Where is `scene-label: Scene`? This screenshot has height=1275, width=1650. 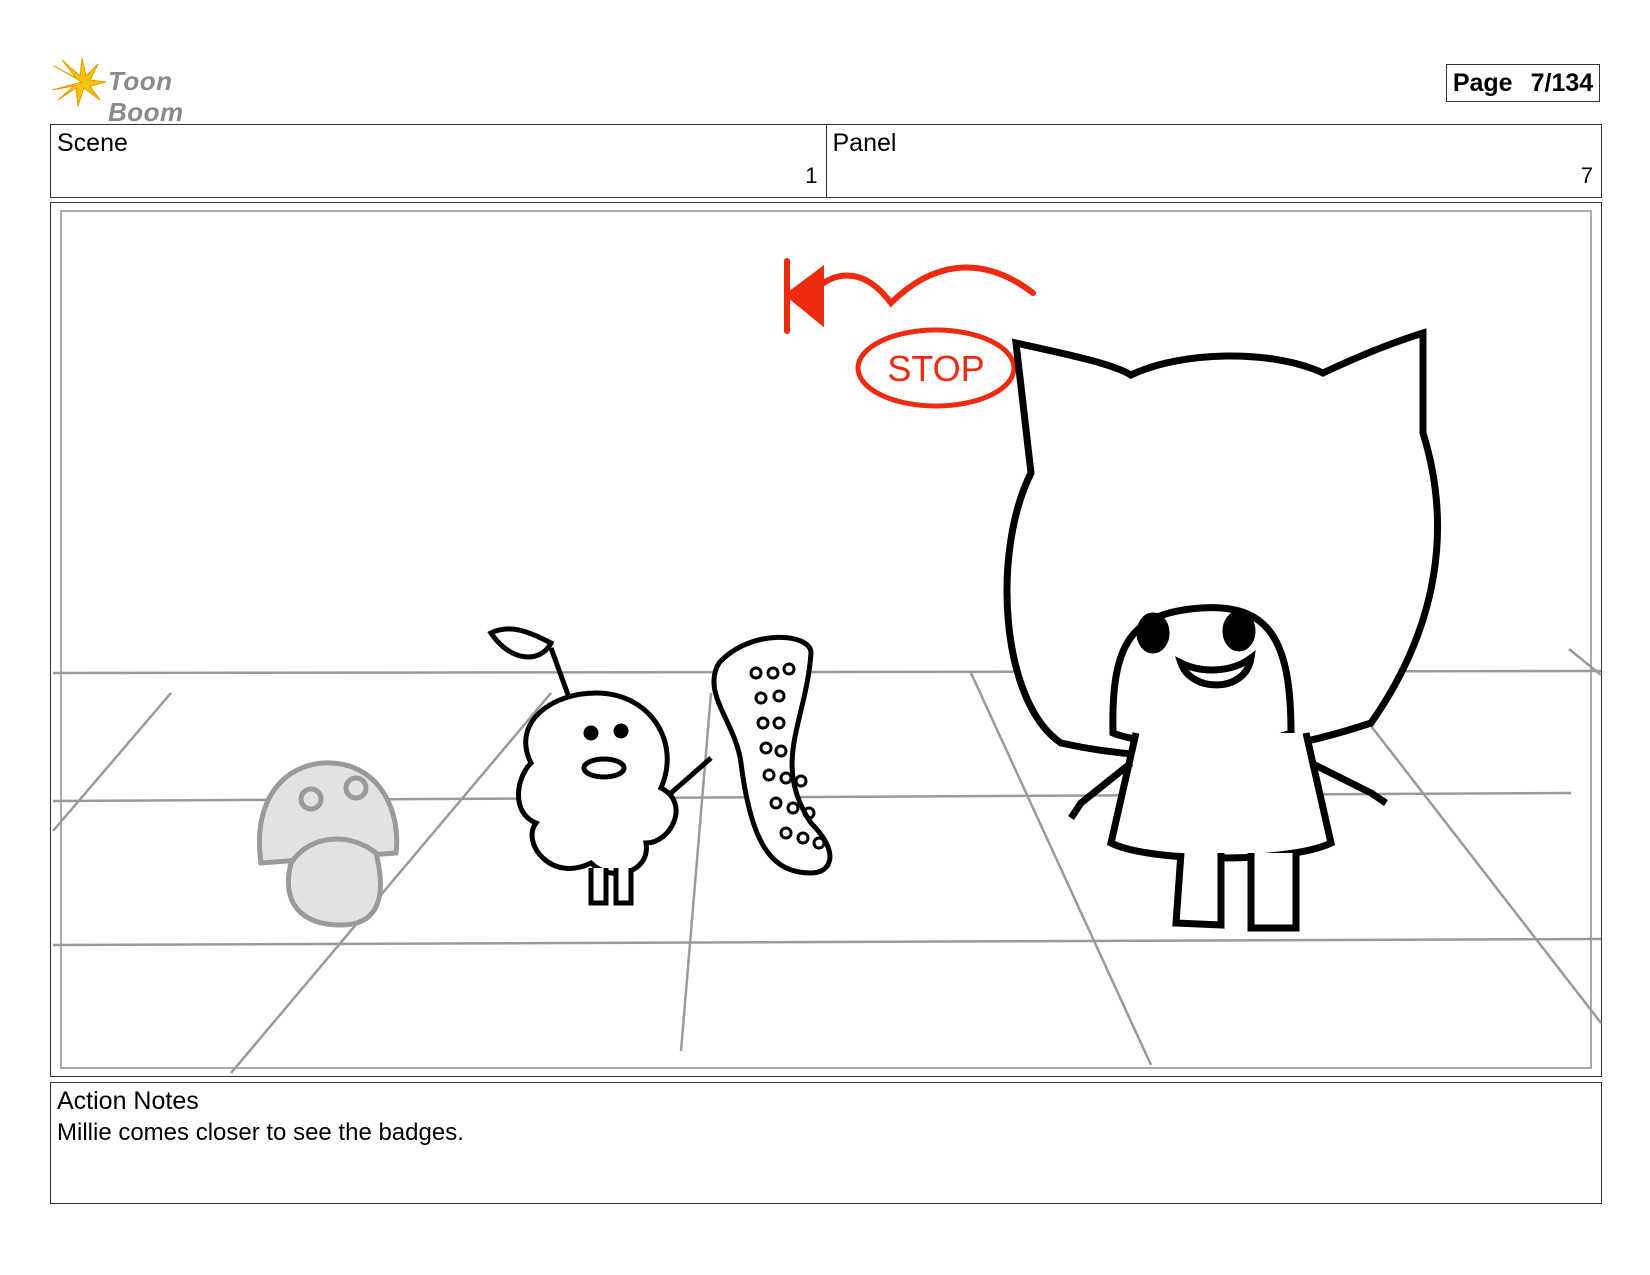 scene-label: Scene is located at coordinates (92, 143).